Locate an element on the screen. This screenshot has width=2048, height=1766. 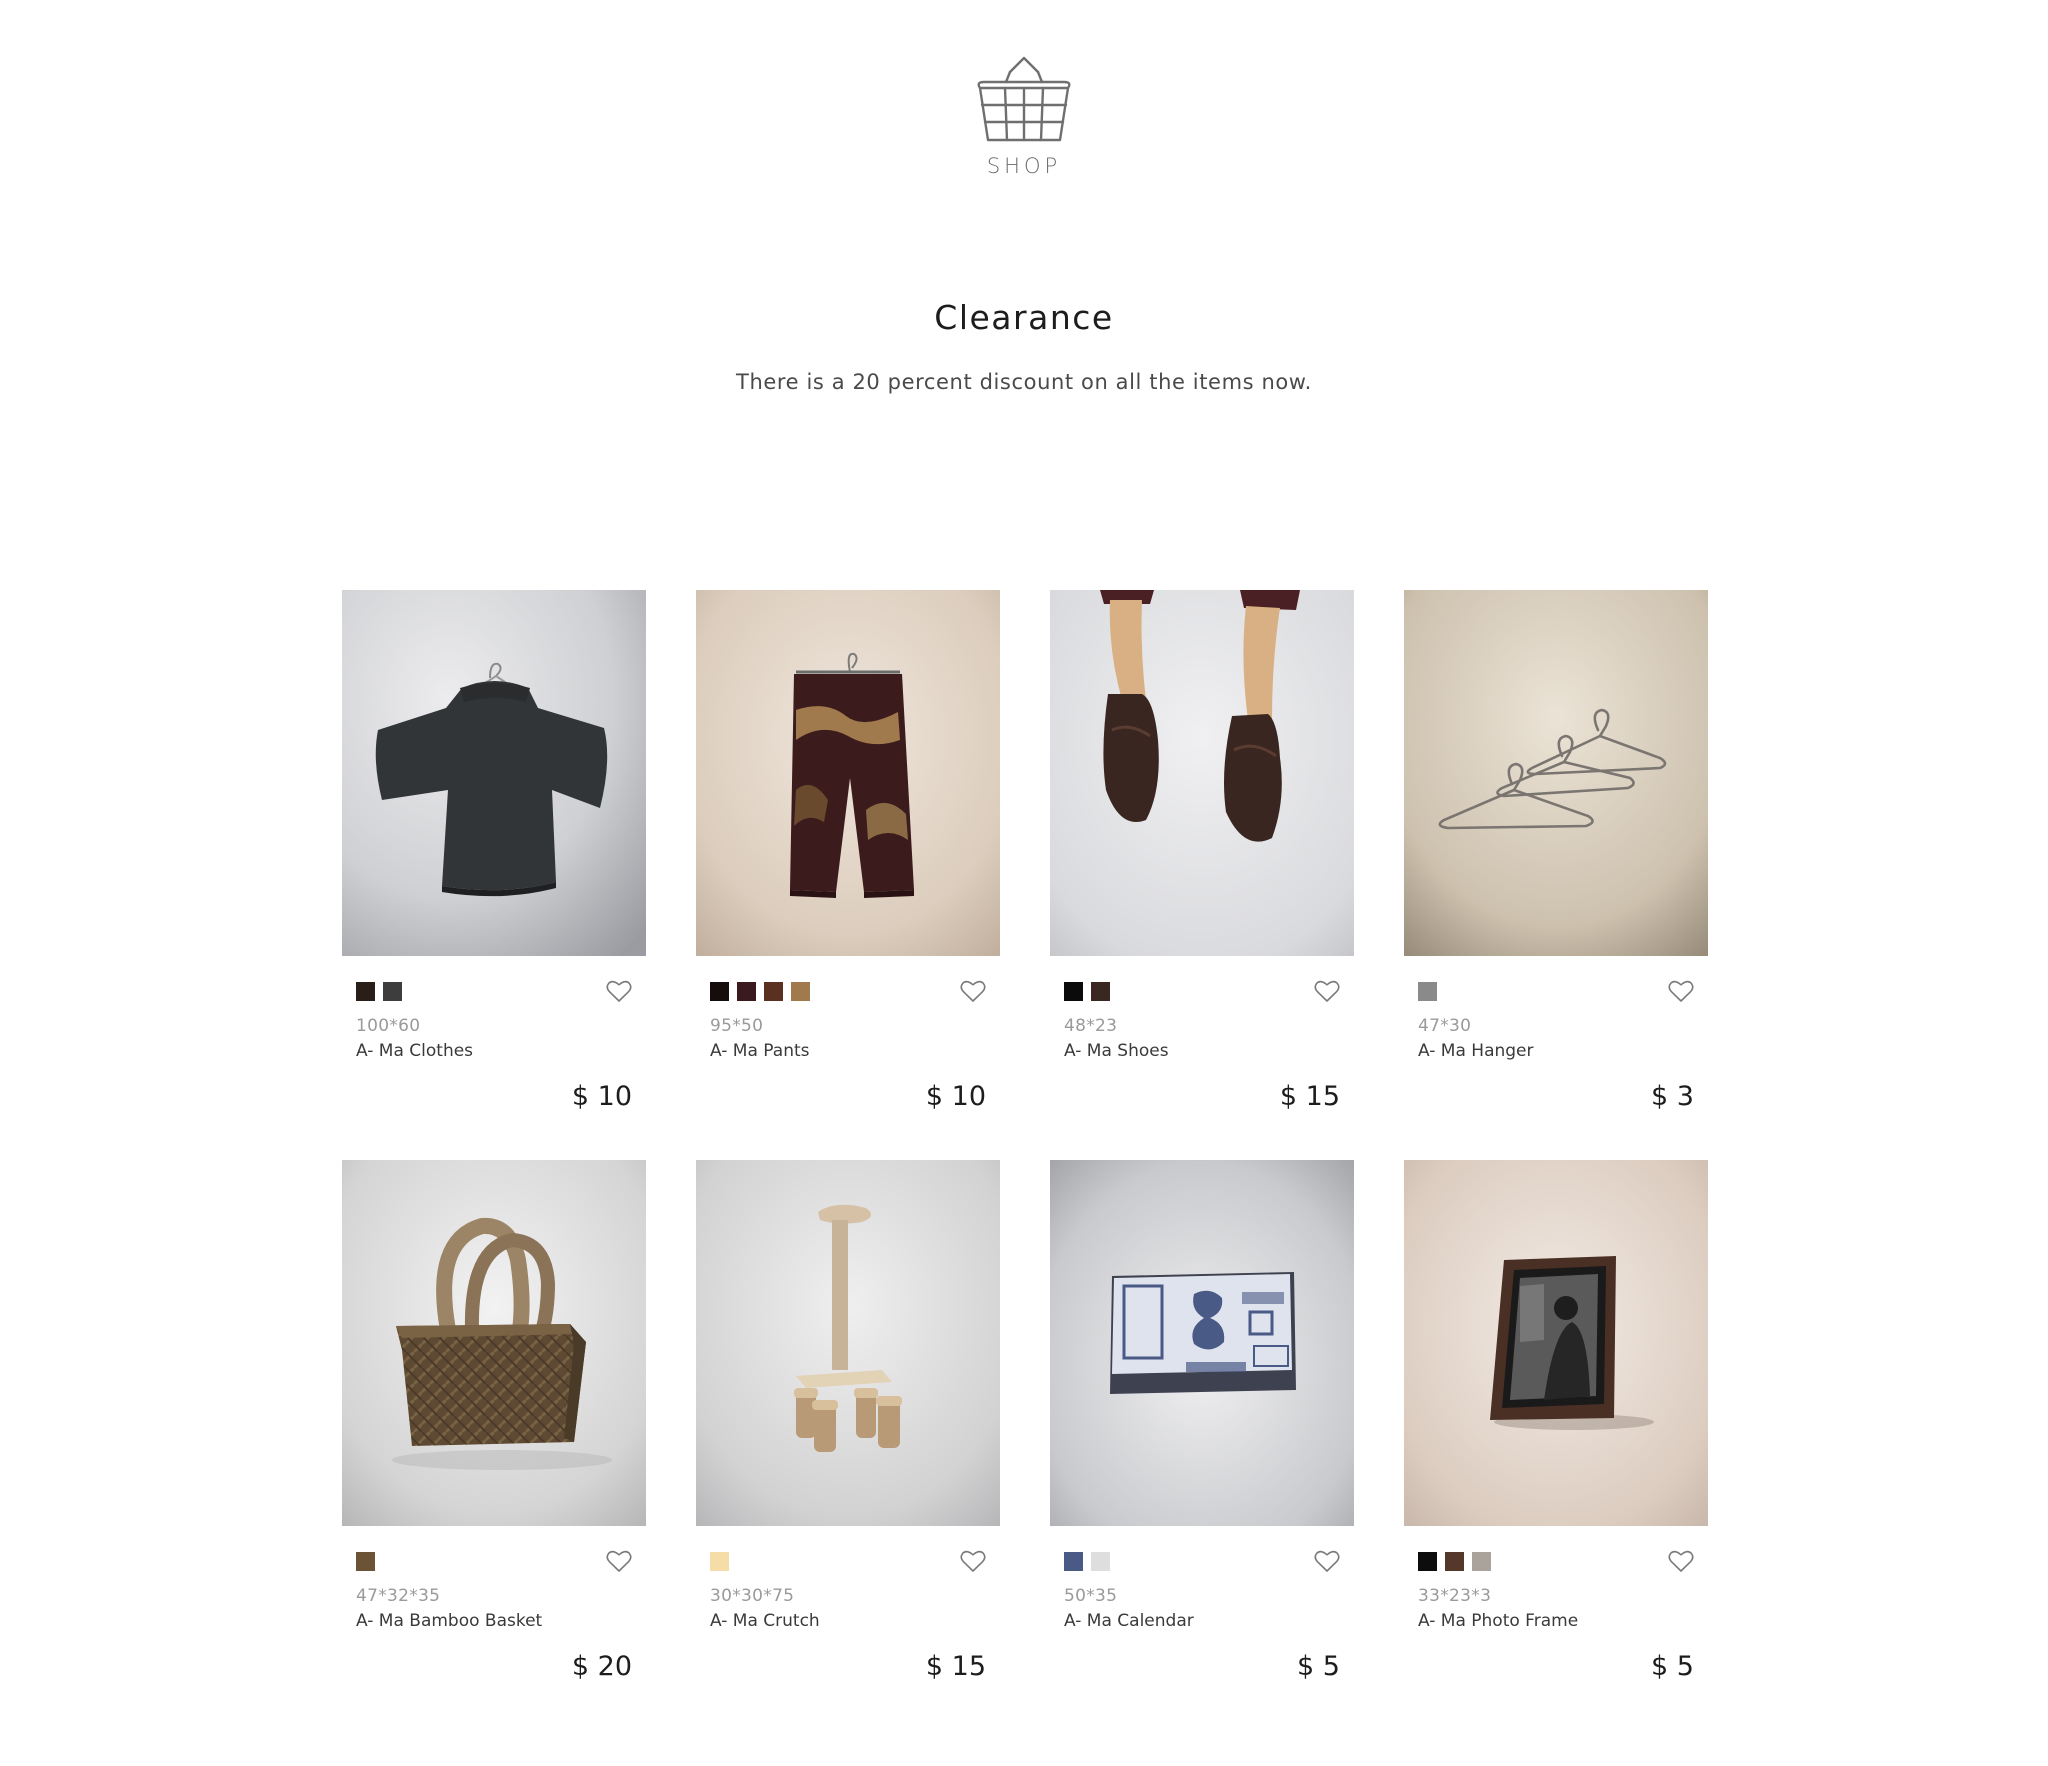
shop-header: SHOP is located at coordinates (1024, 115).